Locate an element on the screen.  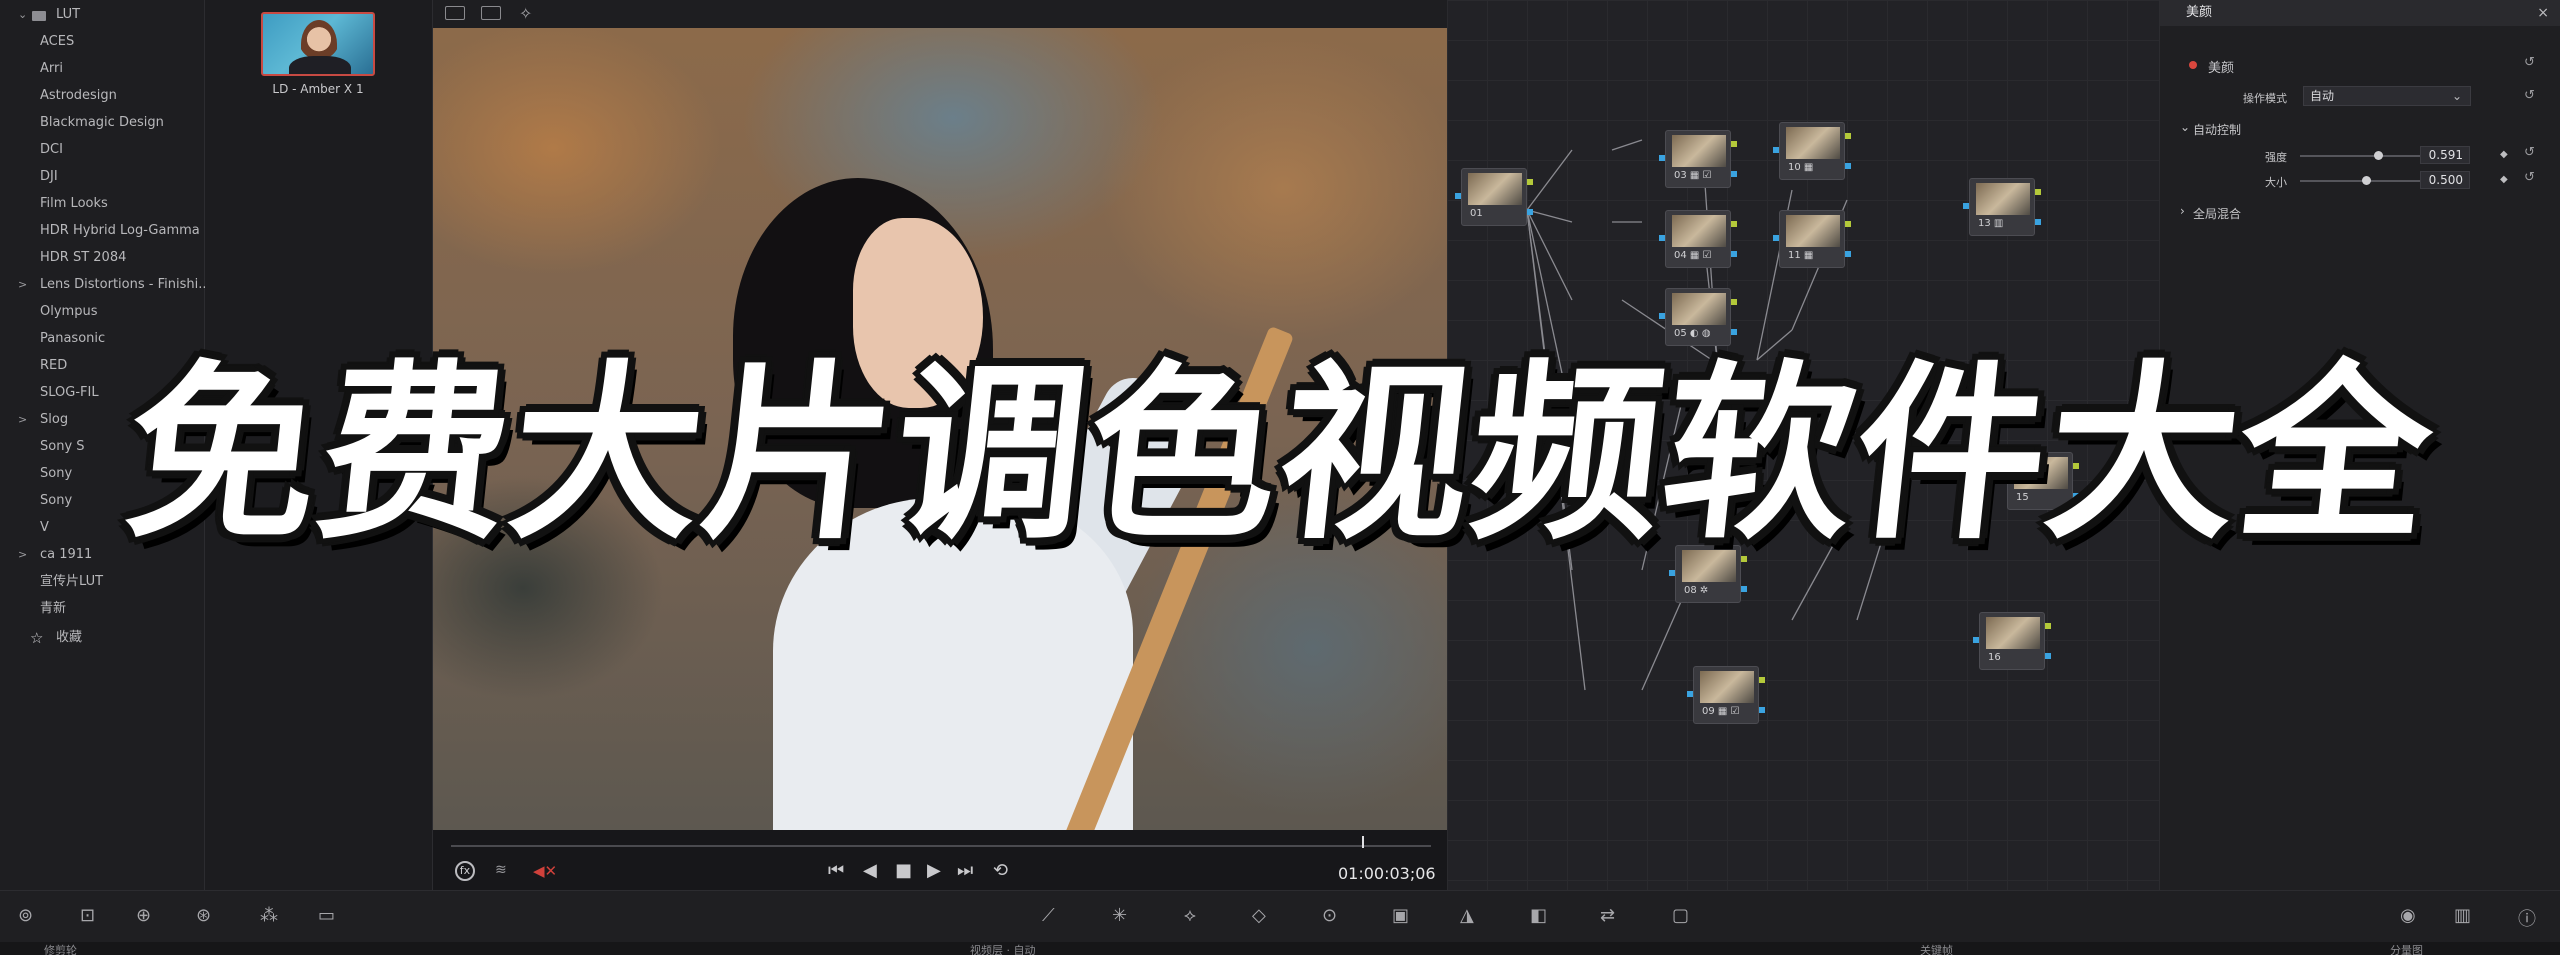
correction-node: 04 ▦ ☑ is located at coordinates (1698, 239).